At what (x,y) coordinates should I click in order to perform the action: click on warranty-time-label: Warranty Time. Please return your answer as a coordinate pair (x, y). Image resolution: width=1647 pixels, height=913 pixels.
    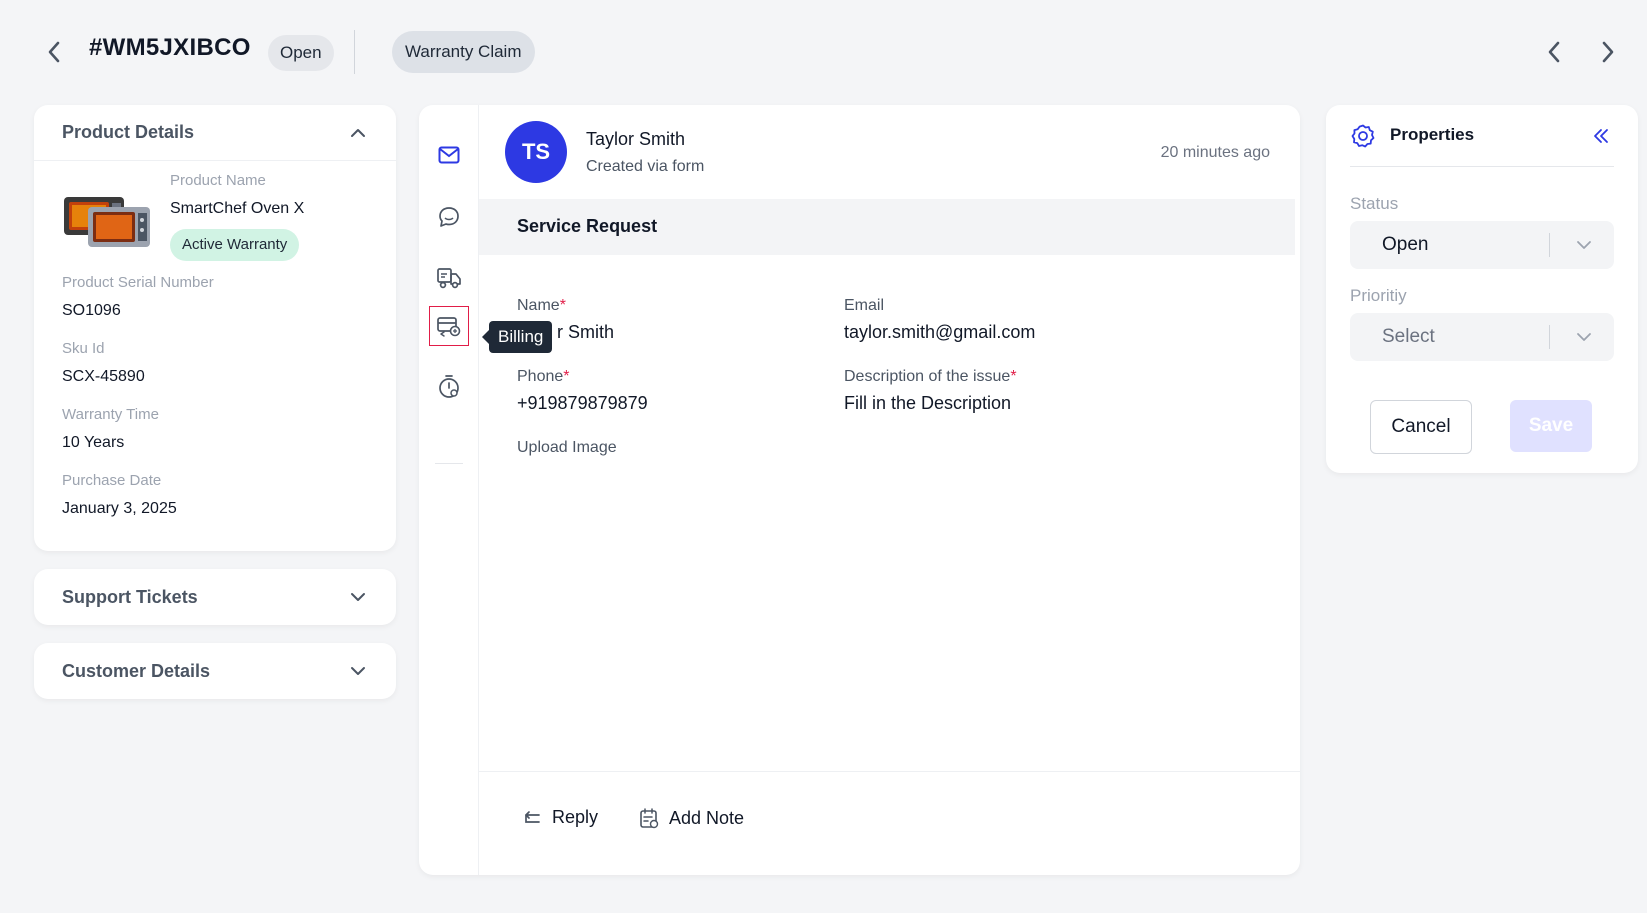
    Looking at the image, I should click on (110, 414).